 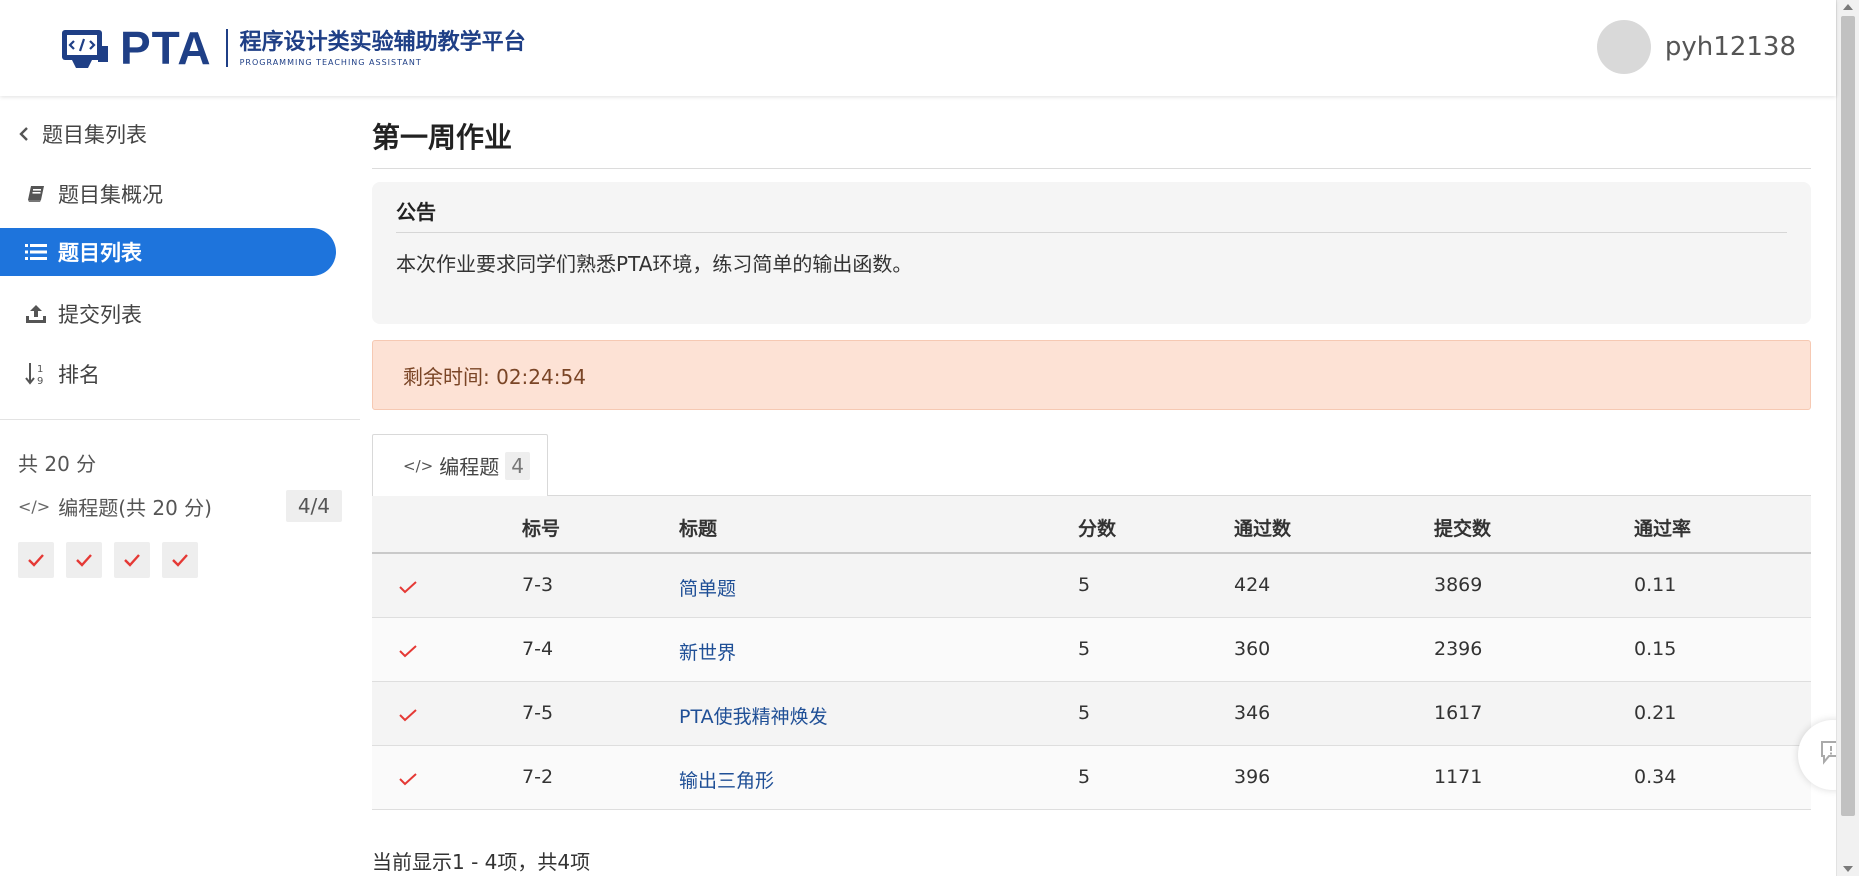 I want to click on problem-type-label: </> 编程题(共 20 分), so click(x=115, y=506).